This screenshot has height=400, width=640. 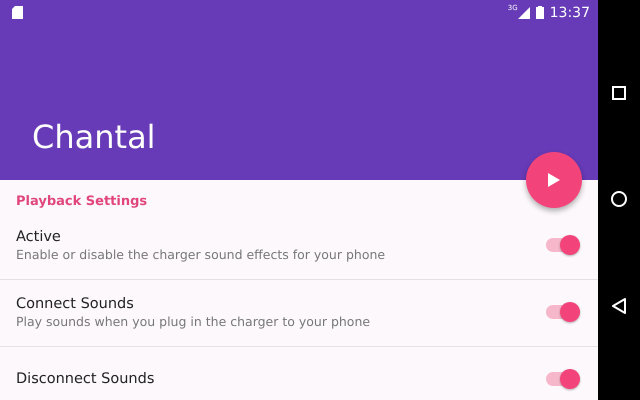 I want to click on setting-title: Connect Sounds, so click(x=75, y=304).